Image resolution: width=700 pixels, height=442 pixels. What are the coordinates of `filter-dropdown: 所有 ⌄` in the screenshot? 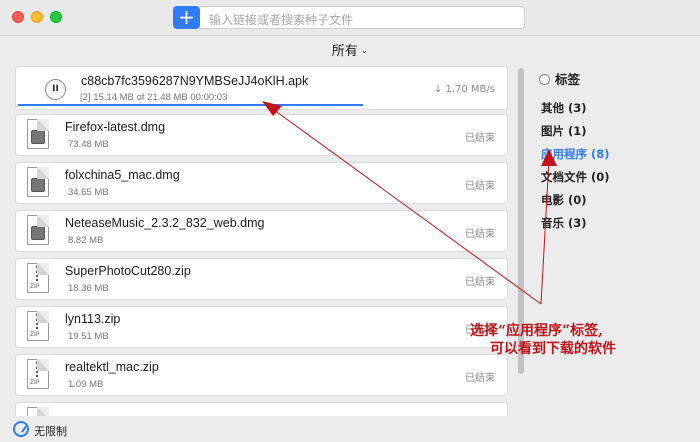 It's located at (350, 51).